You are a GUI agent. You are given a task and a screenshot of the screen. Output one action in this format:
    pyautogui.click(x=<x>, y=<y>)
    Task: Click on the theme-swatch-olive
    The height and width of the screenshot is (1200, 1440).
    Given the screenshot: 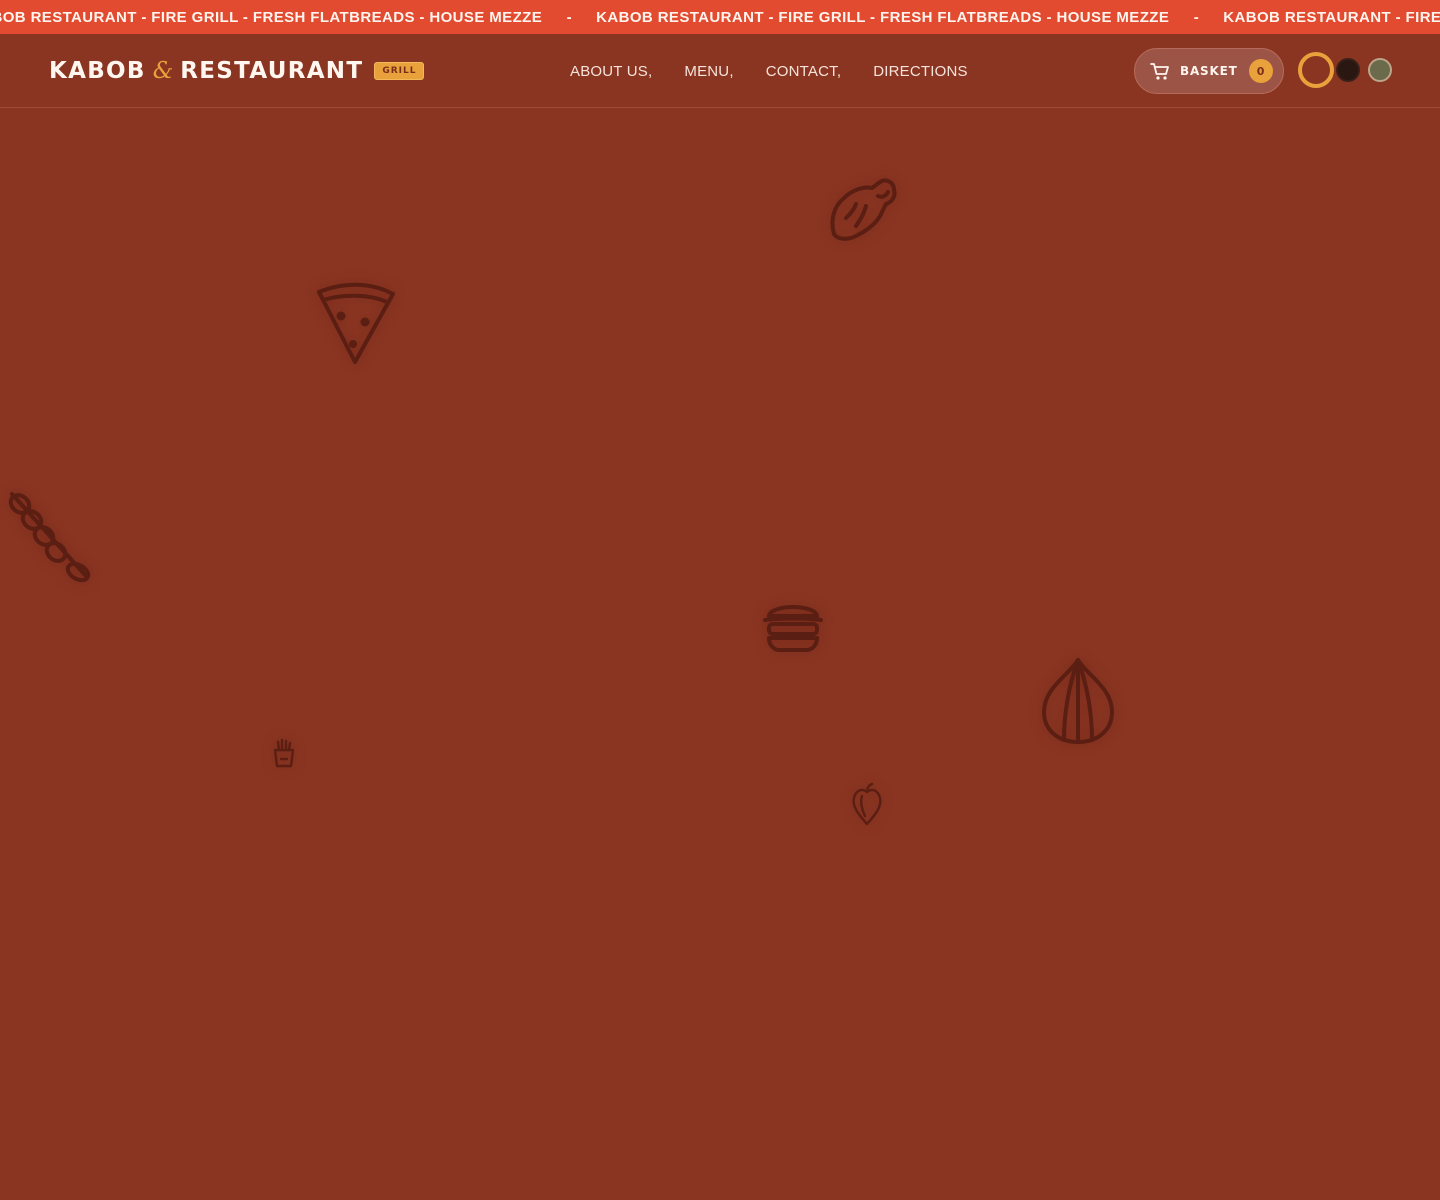 What is the action you would take?
    pyautogui.click(x=1380, y=70)
    